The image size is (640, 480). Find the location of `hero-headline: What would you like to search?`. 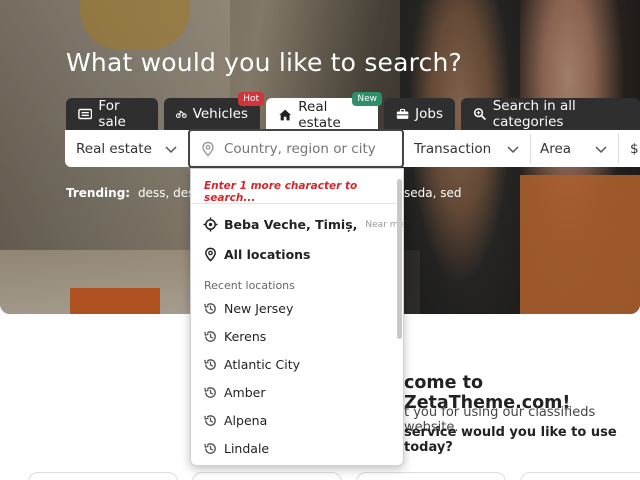

hero-headline: What would you like to search? is located at coordinates (264, 62).